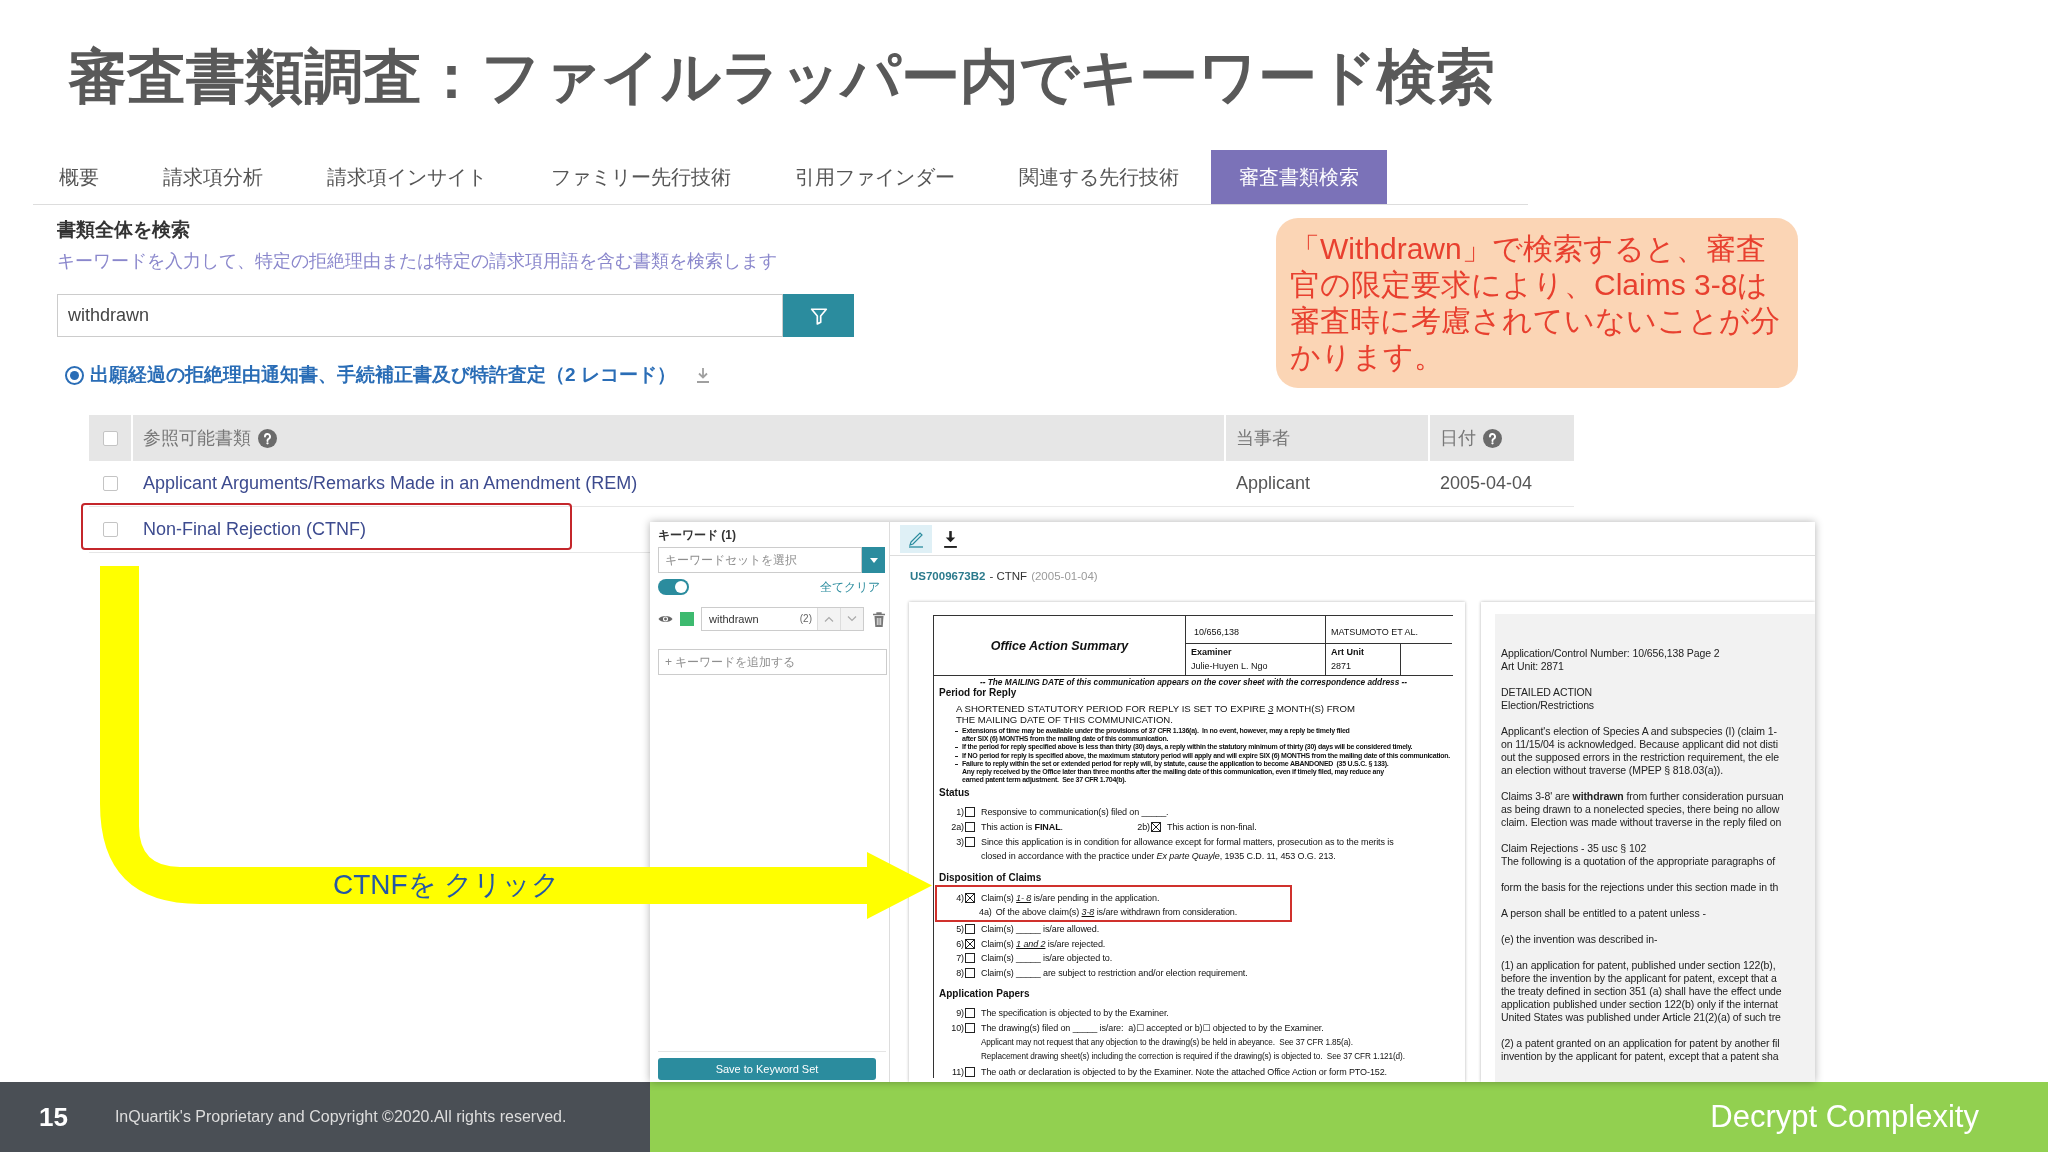 The image size is (2048, 1152). What do you see at coordinates (1548, 699) in the screenshot?
I see `page-paragraph: DETAILED ACTION Election/Restrictions` at bounding box center [1548, 699].